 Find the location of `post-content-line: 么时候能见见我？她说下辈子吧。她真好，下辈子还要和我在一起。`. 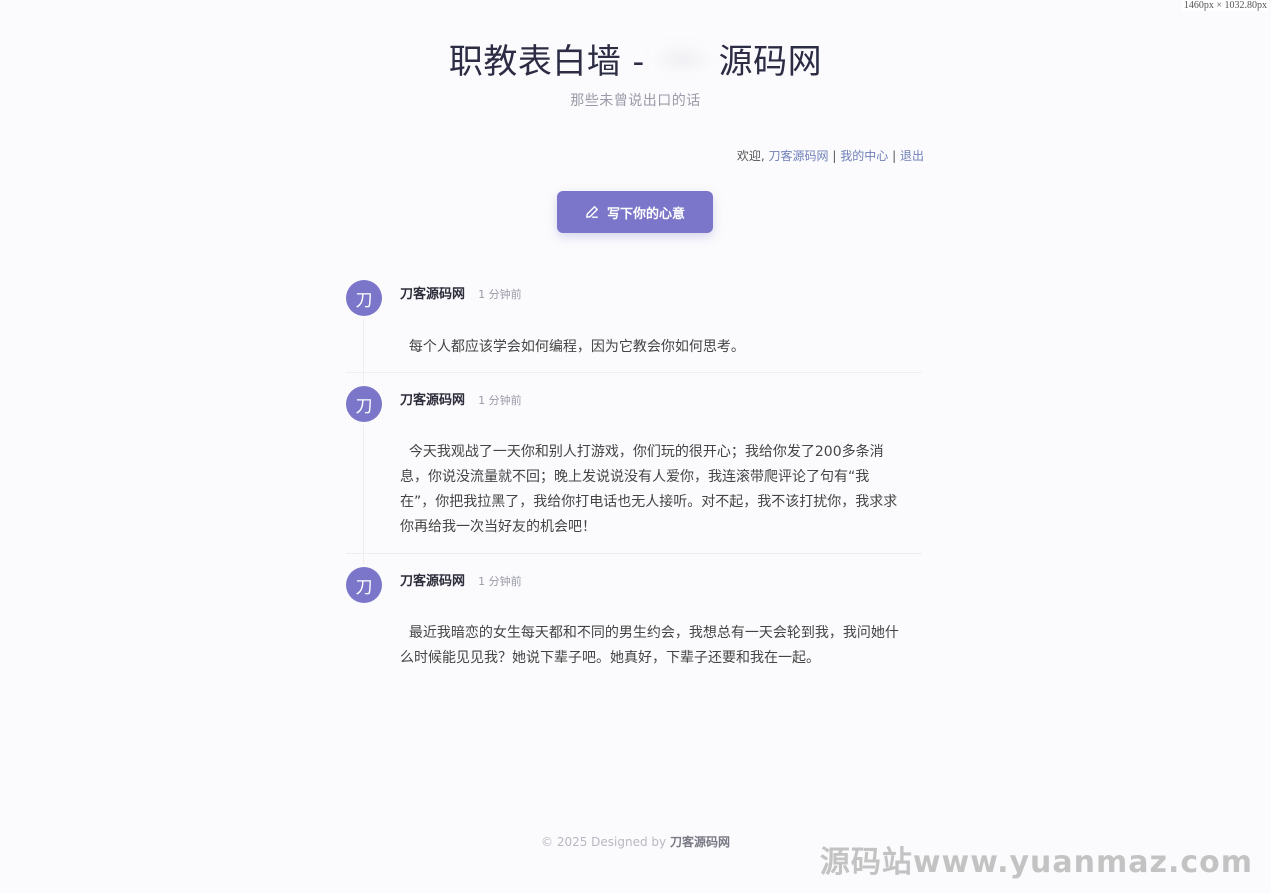

post-content-line: 么时候能见见我？她说下辈子吧。她真好，下辈子还要和我在一起。 is located at coordinates (610, 658).